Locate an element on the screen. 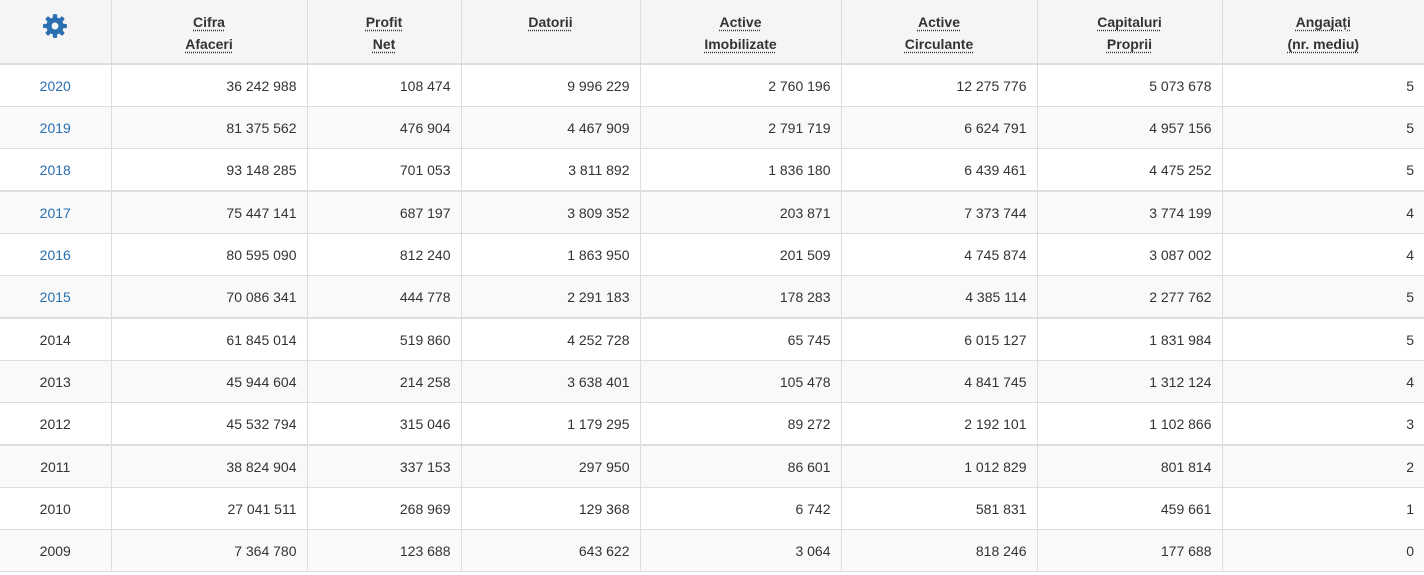 This screenshot has width=1424, height=575. active-circulante-cell: 4 841 745 is located at coordinates (939, 381).